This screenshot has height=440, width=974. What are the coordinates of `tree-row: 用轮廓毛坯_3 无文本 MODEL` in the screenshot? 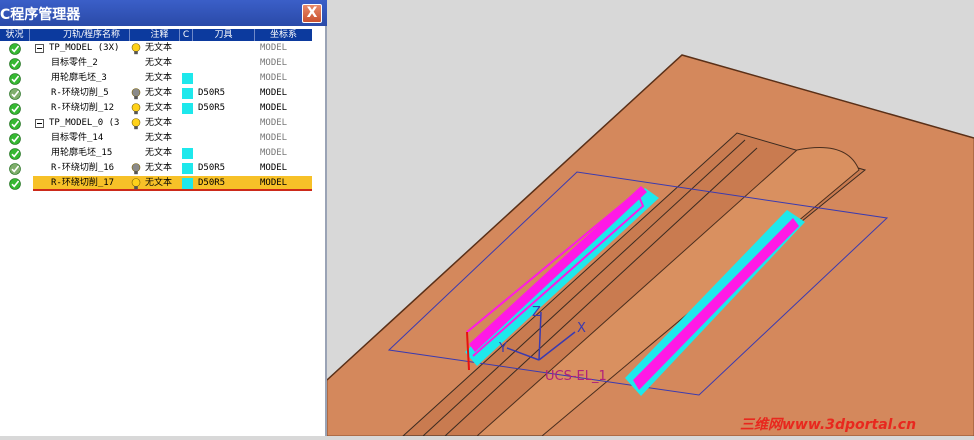 It's located at (156, 78).